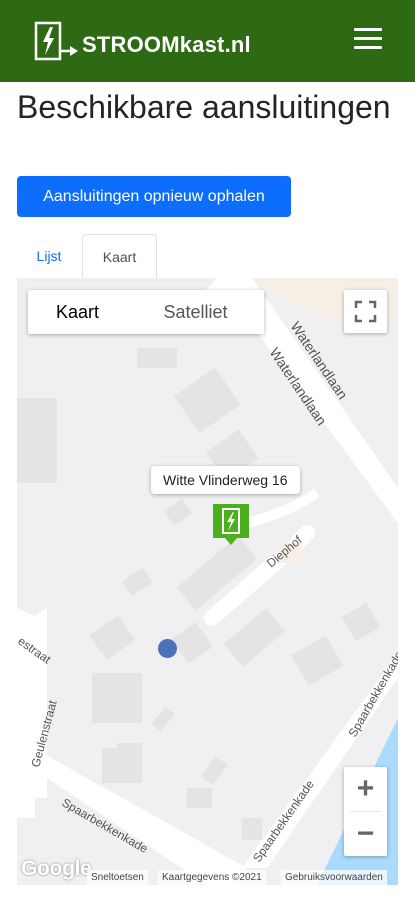  I want to click on map-data-attribution: Kaartgegevens ©2021, so click(212, 877).